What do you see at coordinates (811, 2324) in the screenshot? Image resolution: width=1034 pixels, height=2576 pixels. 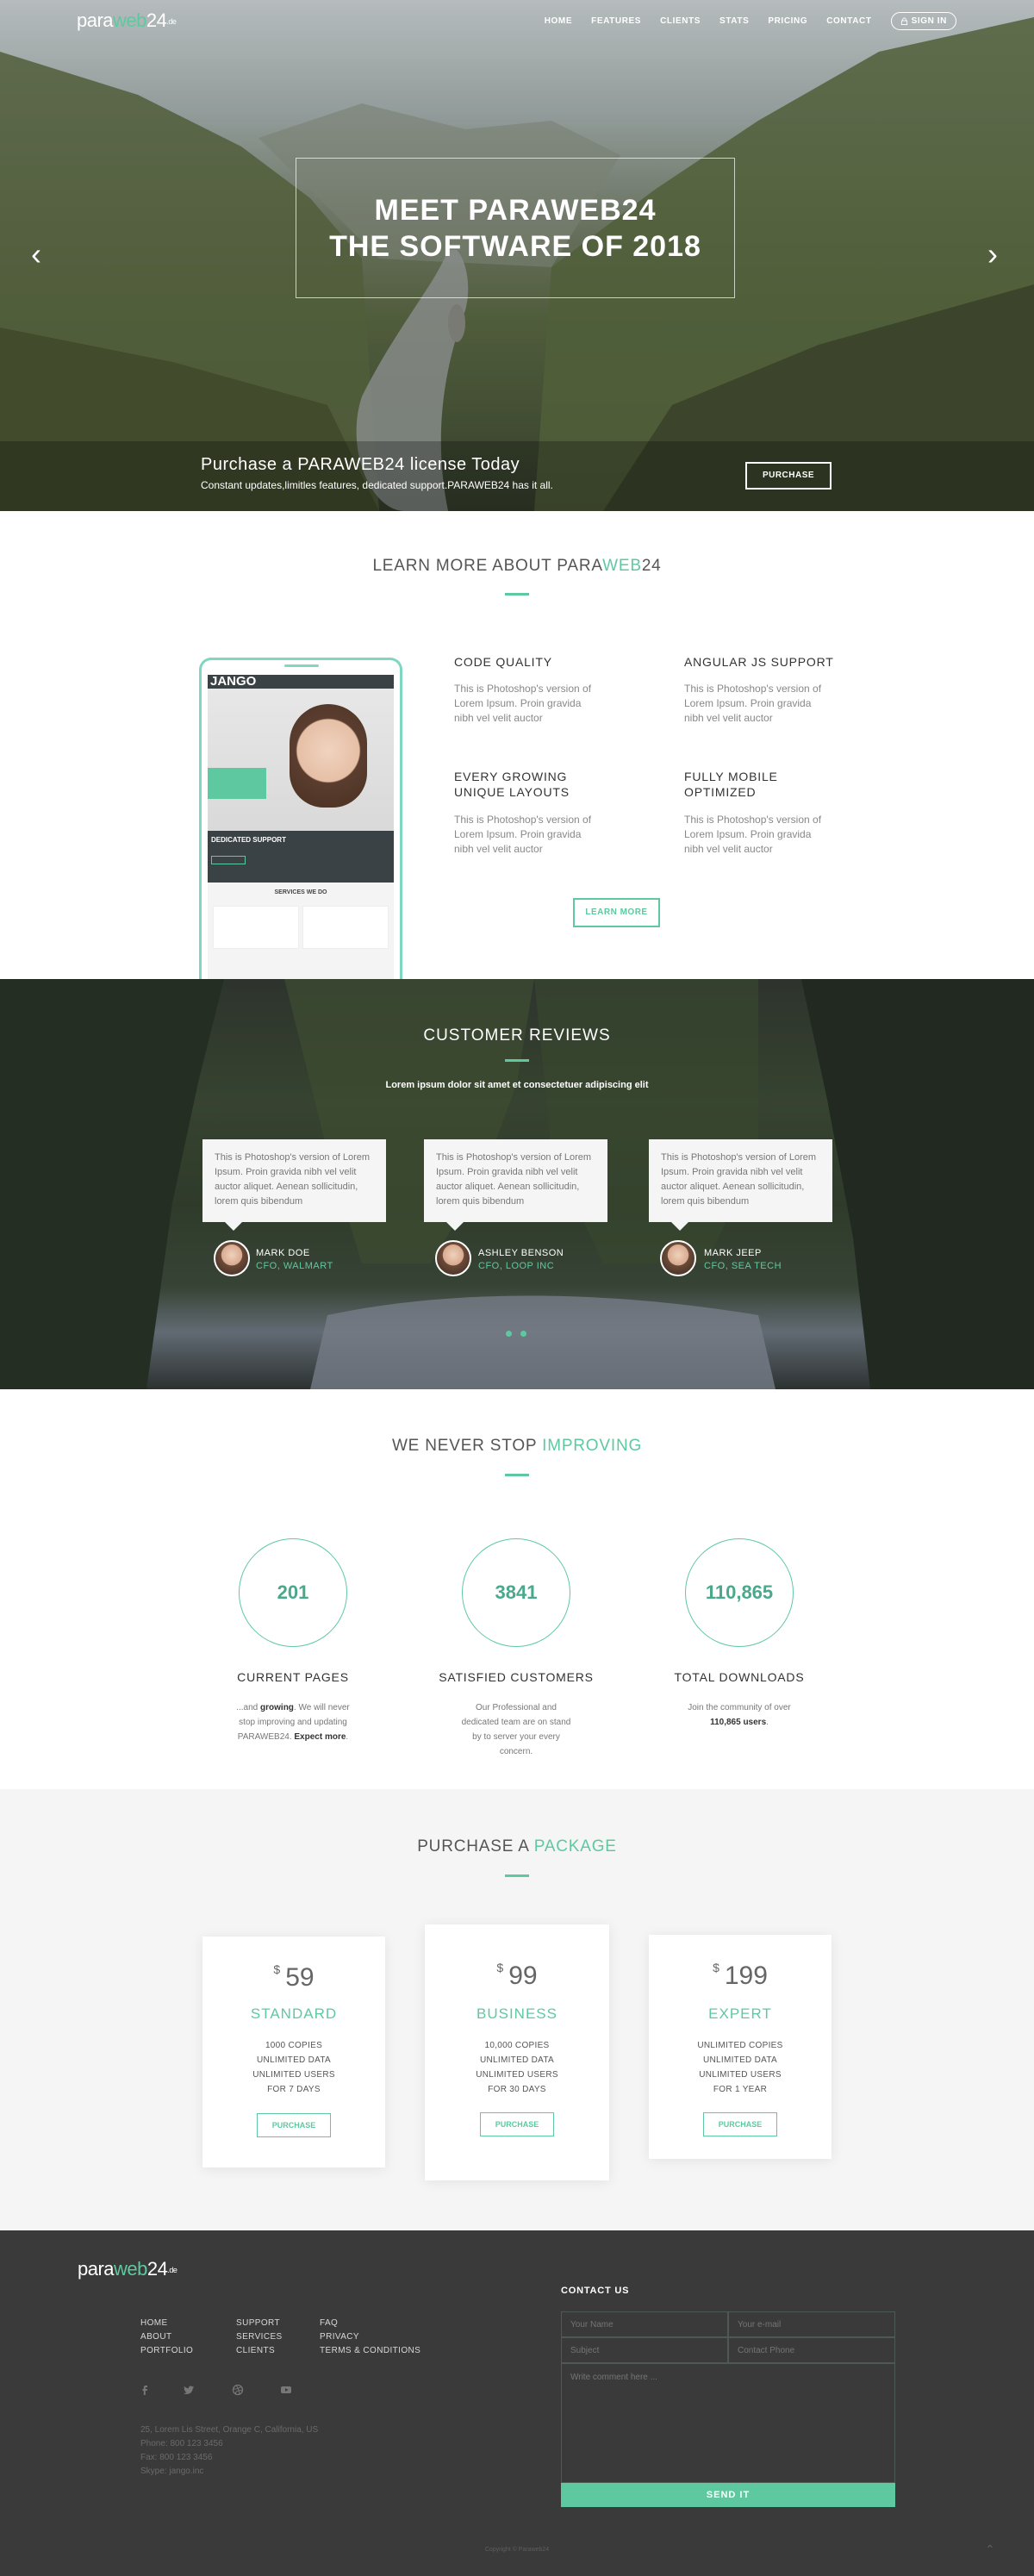 I see `email-field` at bounding box center [811, 2324].